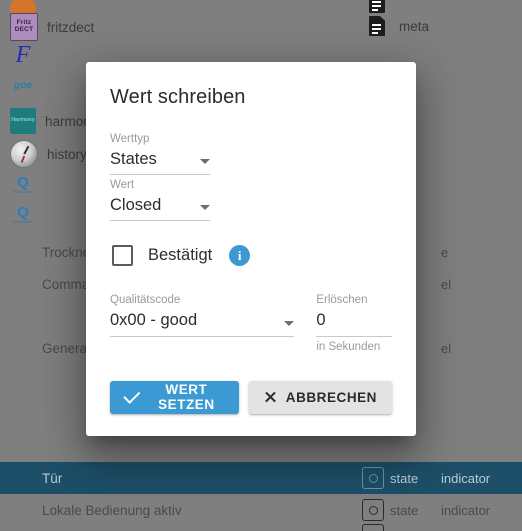 This screenshot has height=531, width=522. I want to click on value-type-select: States, so click(160, 162).